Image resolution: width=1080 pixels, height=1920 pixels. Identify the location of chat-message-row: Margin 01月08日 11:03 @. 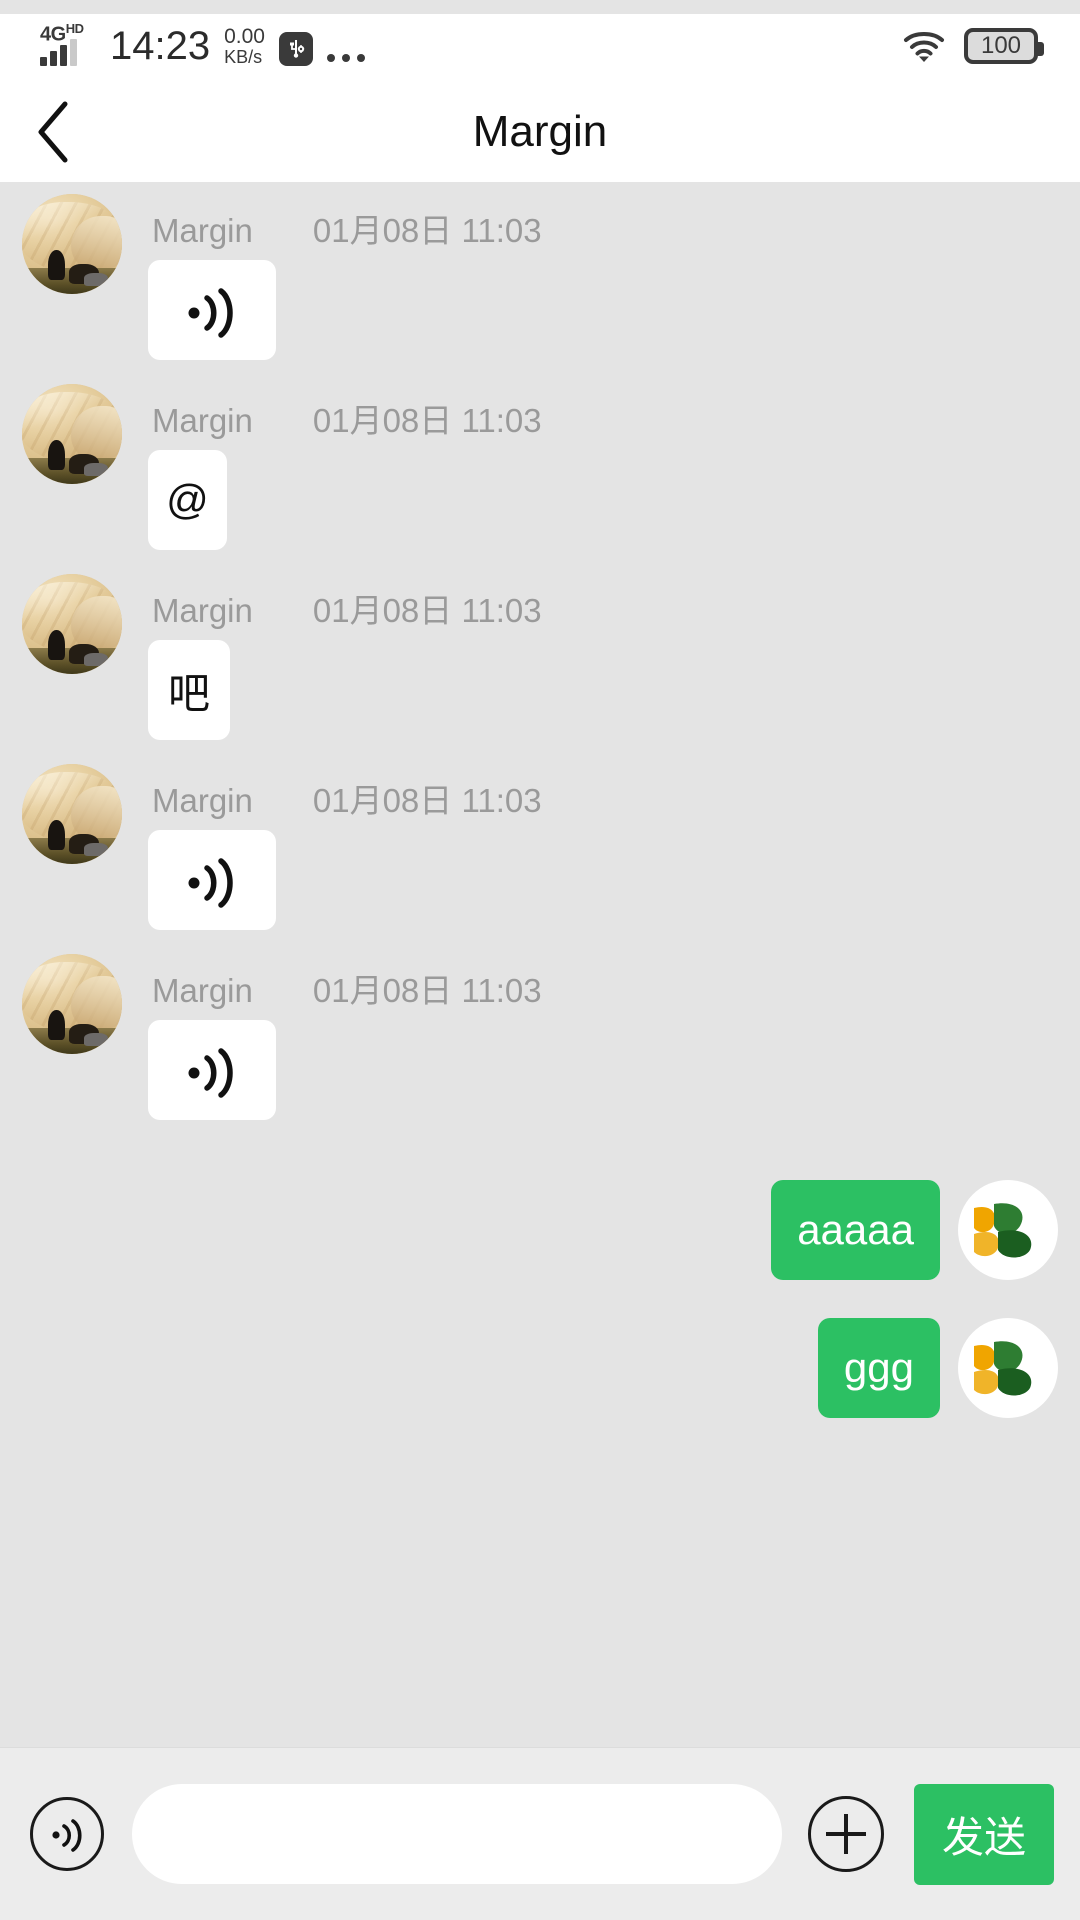
(540, 467).